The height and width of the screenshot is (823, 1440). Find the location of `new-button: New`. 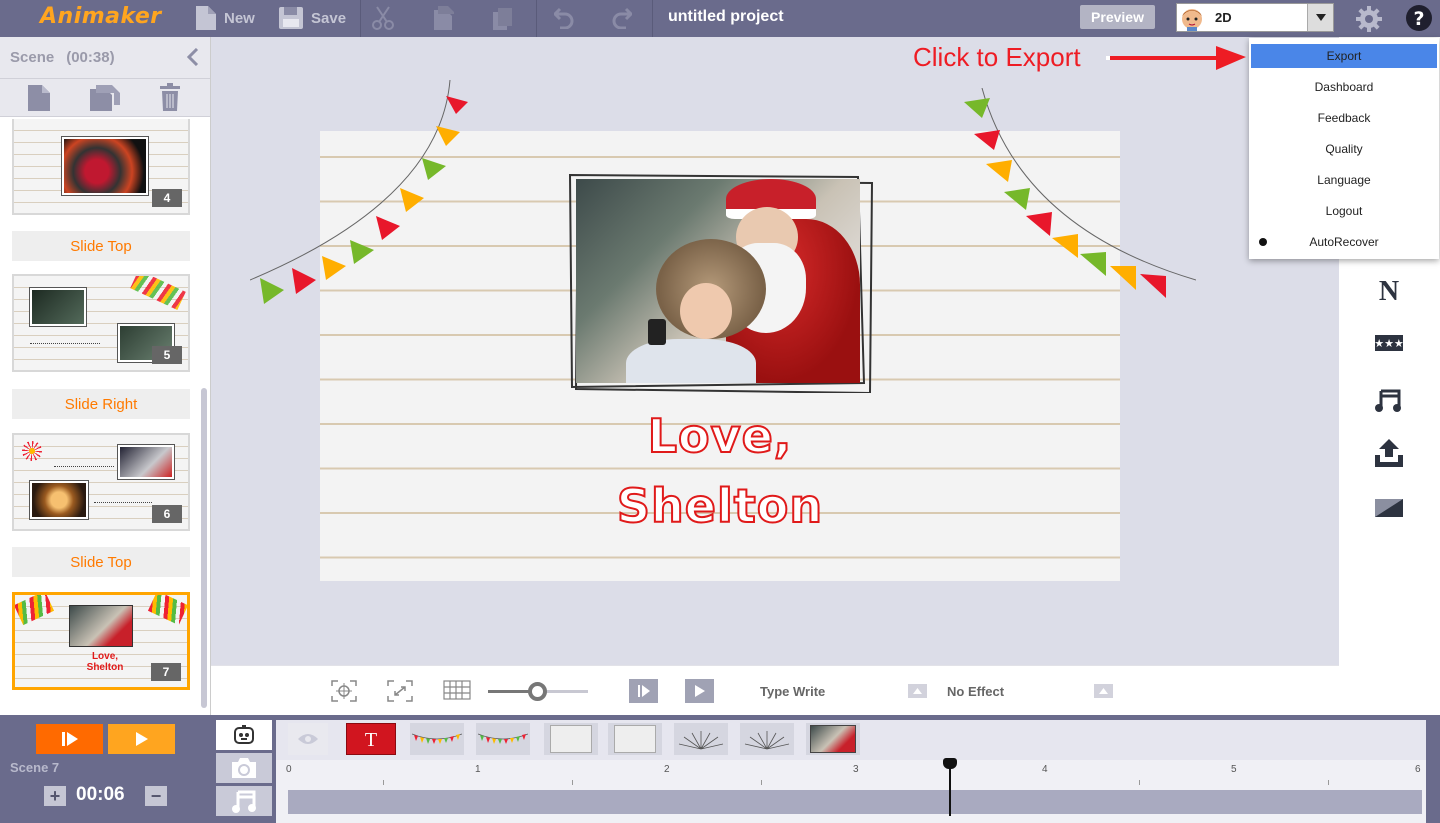

new-button: New is located at coordinates (224, 18).